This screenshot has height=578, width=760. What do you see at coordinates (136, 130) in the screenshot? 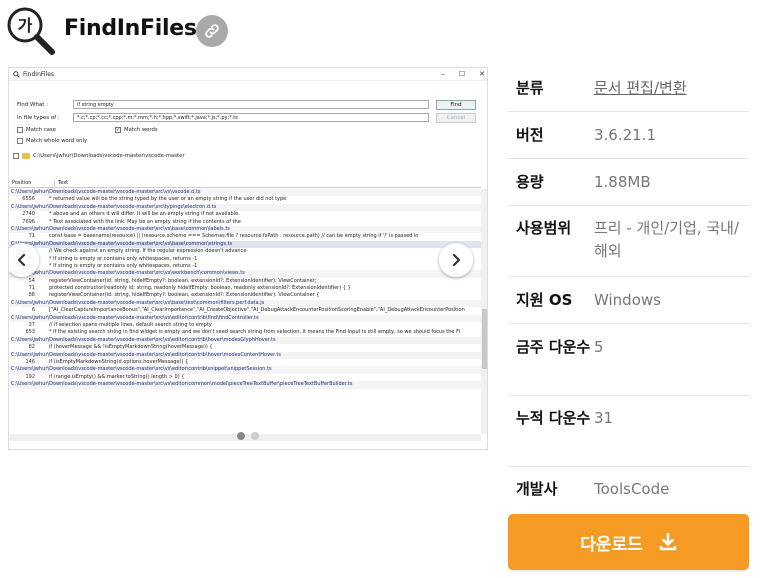
I see `match-words-checkbox: ✓ Match words` at bounding box center [136, 130].